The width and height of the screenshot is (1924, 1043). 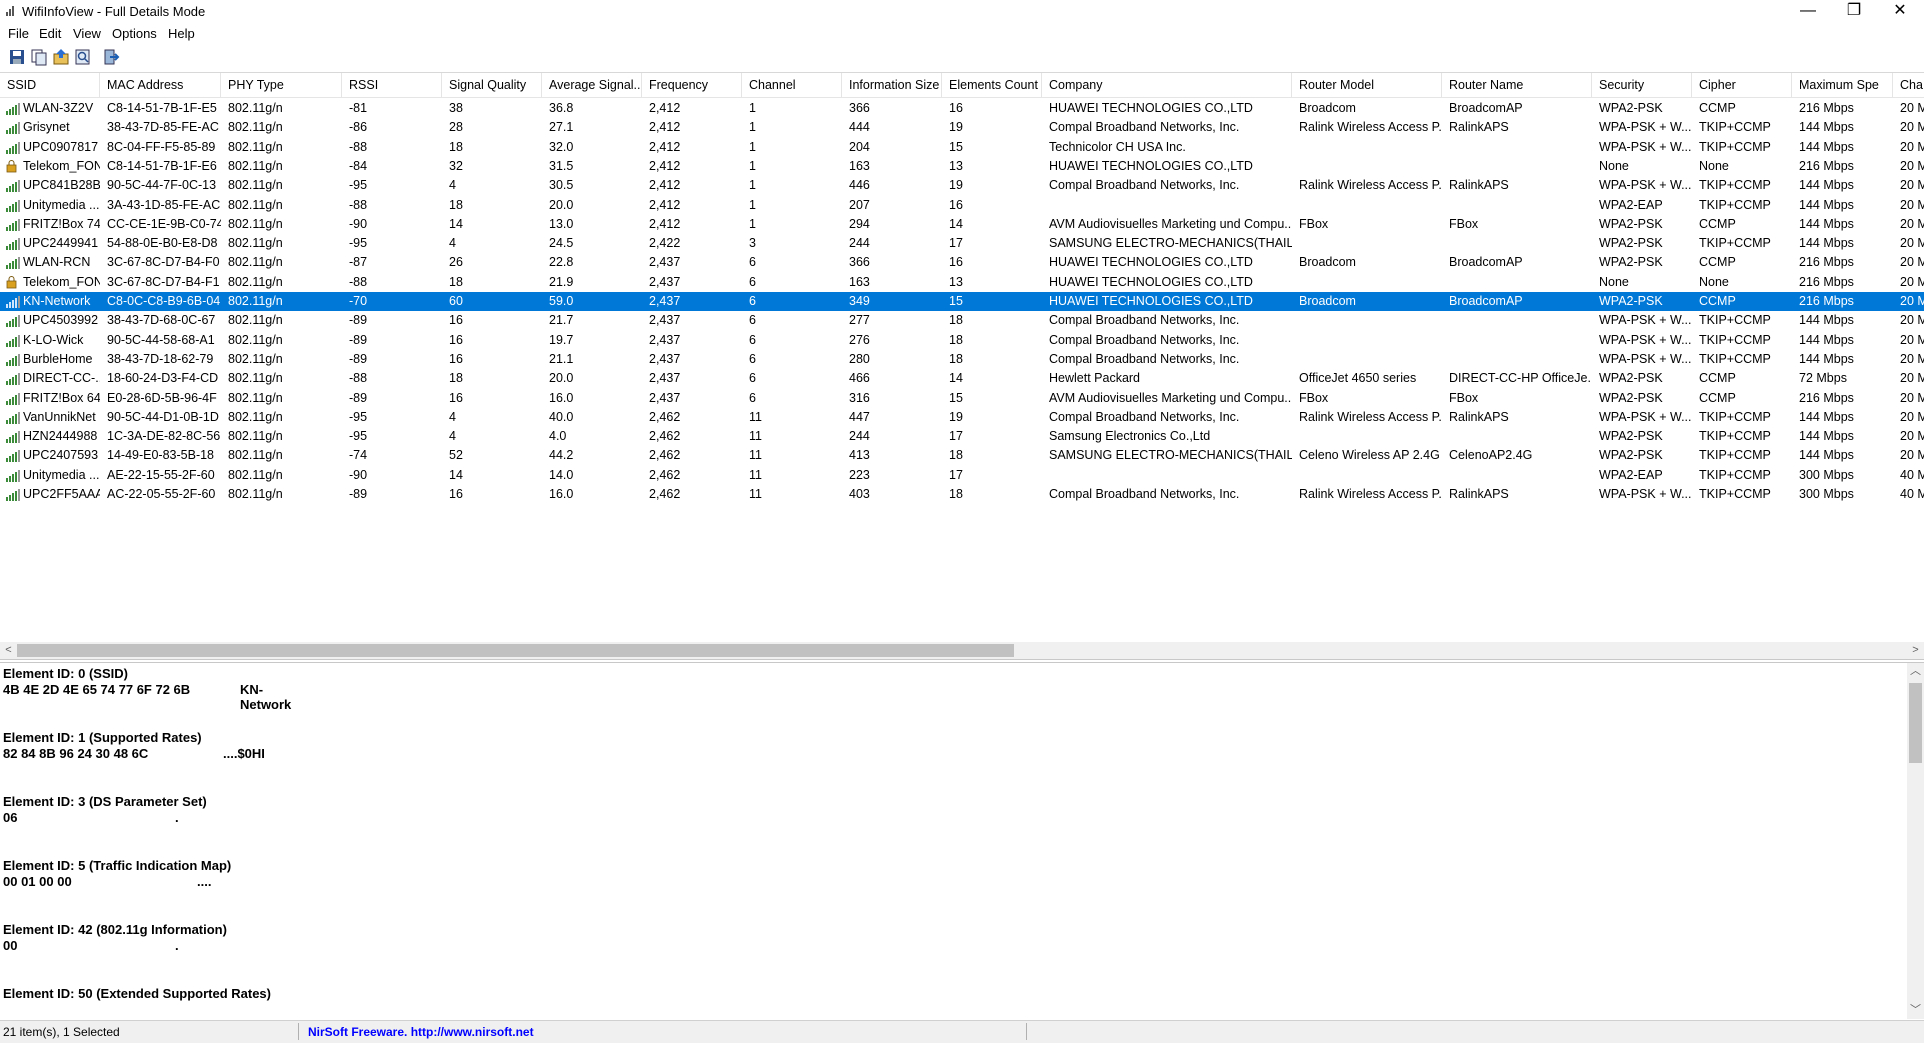 What do you see at coordinates (50, 85) in the screenshot?
I see `column-header-ssid: SSID` at bounding box center [50, 85].